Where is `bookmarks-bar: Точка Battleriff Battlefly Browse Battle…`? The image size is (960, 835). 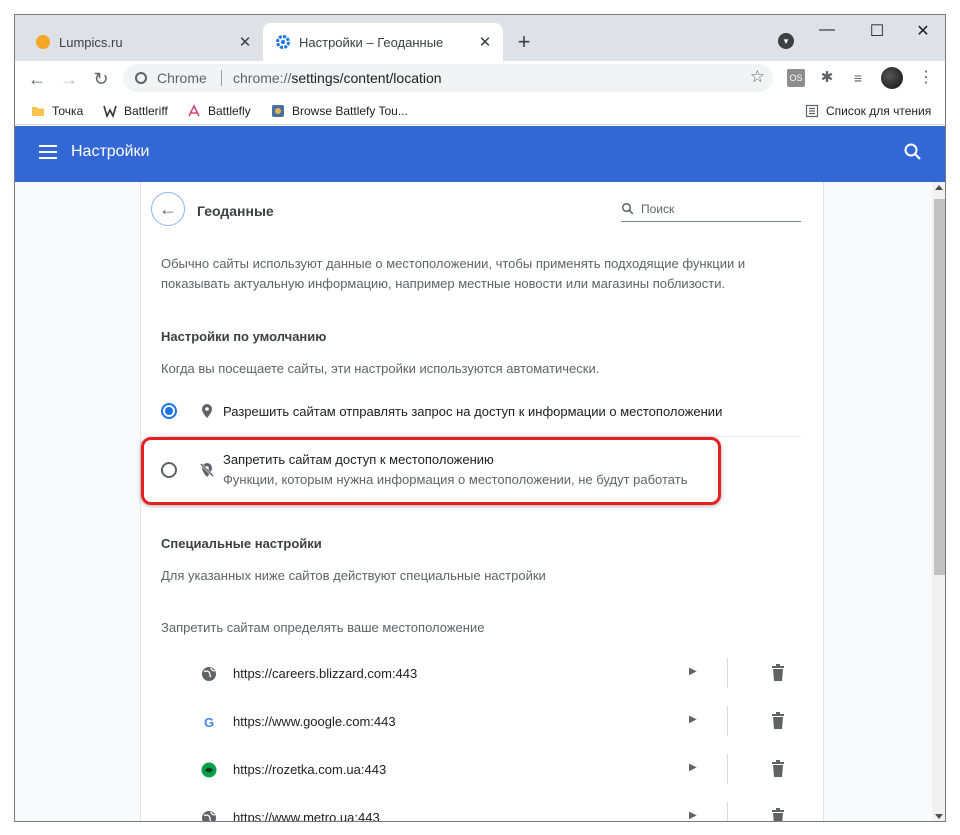 bookmarks-bar: Точка Battleriff Battlefly Browse Battle… is located at coordinates (480, 111).